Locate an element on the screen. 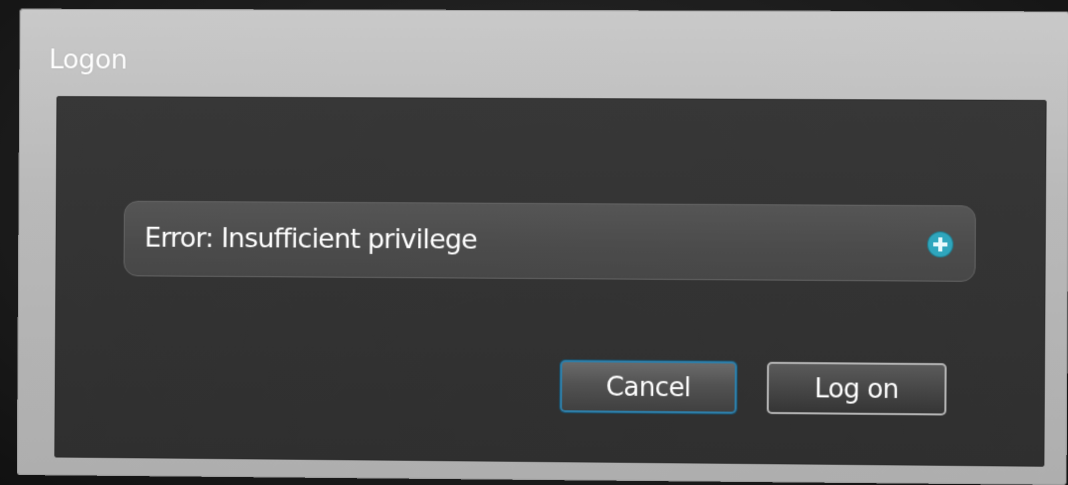 The image size is (1068, 485). cancel-button: Cancel is located at coordinates (648, 387).